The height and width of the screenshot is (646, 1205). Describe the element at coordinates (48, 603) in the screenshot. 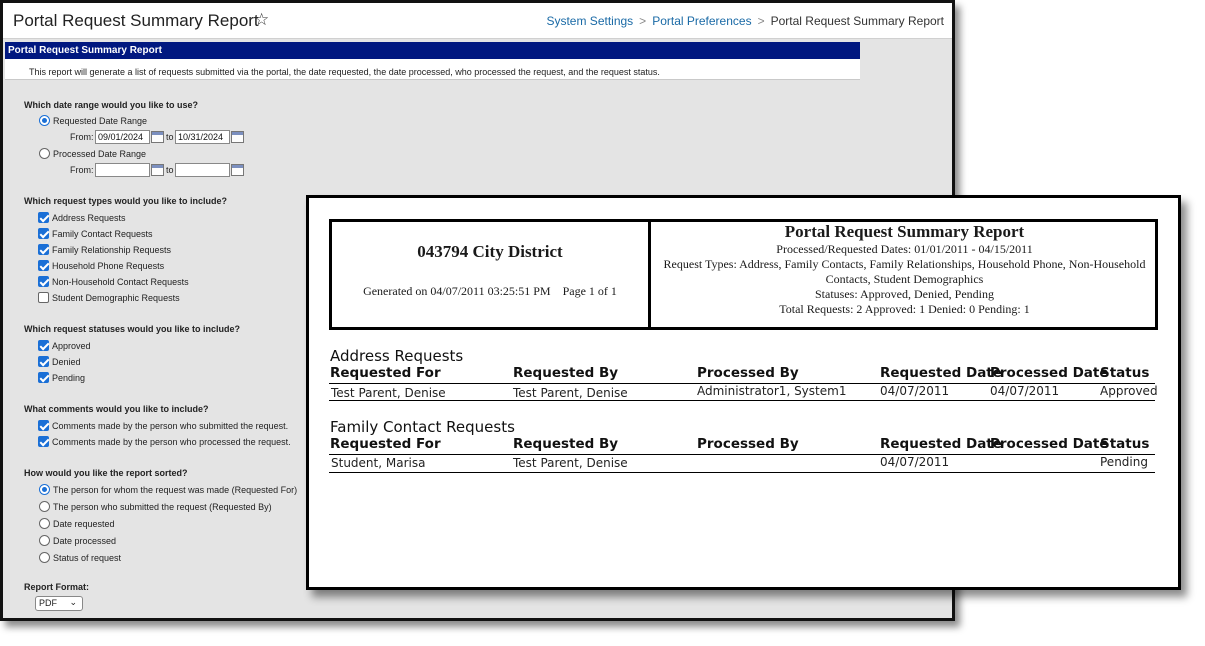

I see `report-format-value: PDF` at that location.